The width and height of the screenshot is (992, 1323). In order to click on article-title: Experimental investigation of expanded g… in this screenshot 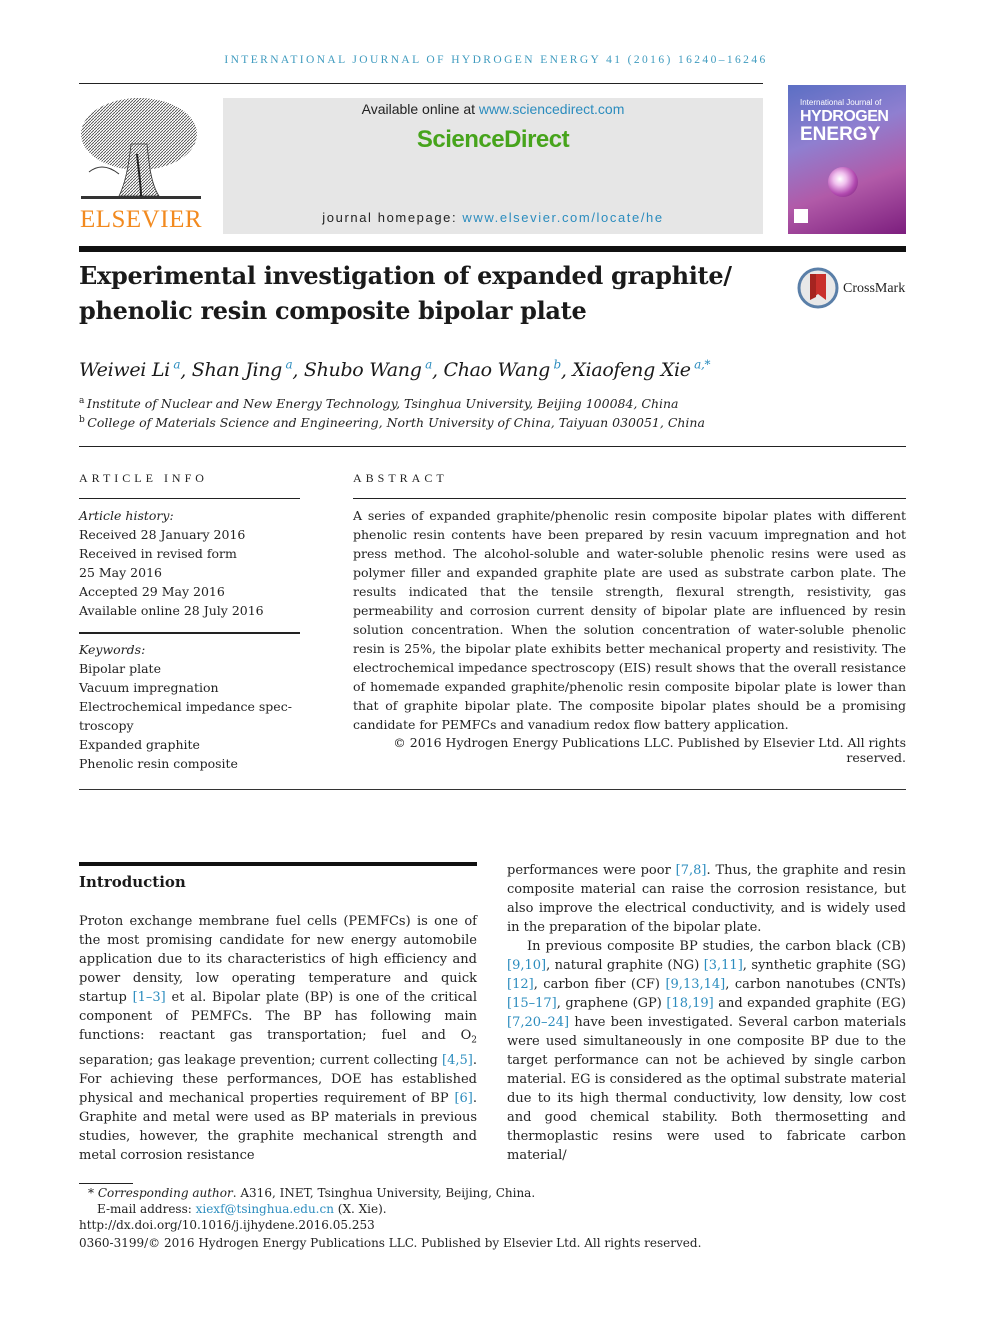, I will do `click(419, 293)`.